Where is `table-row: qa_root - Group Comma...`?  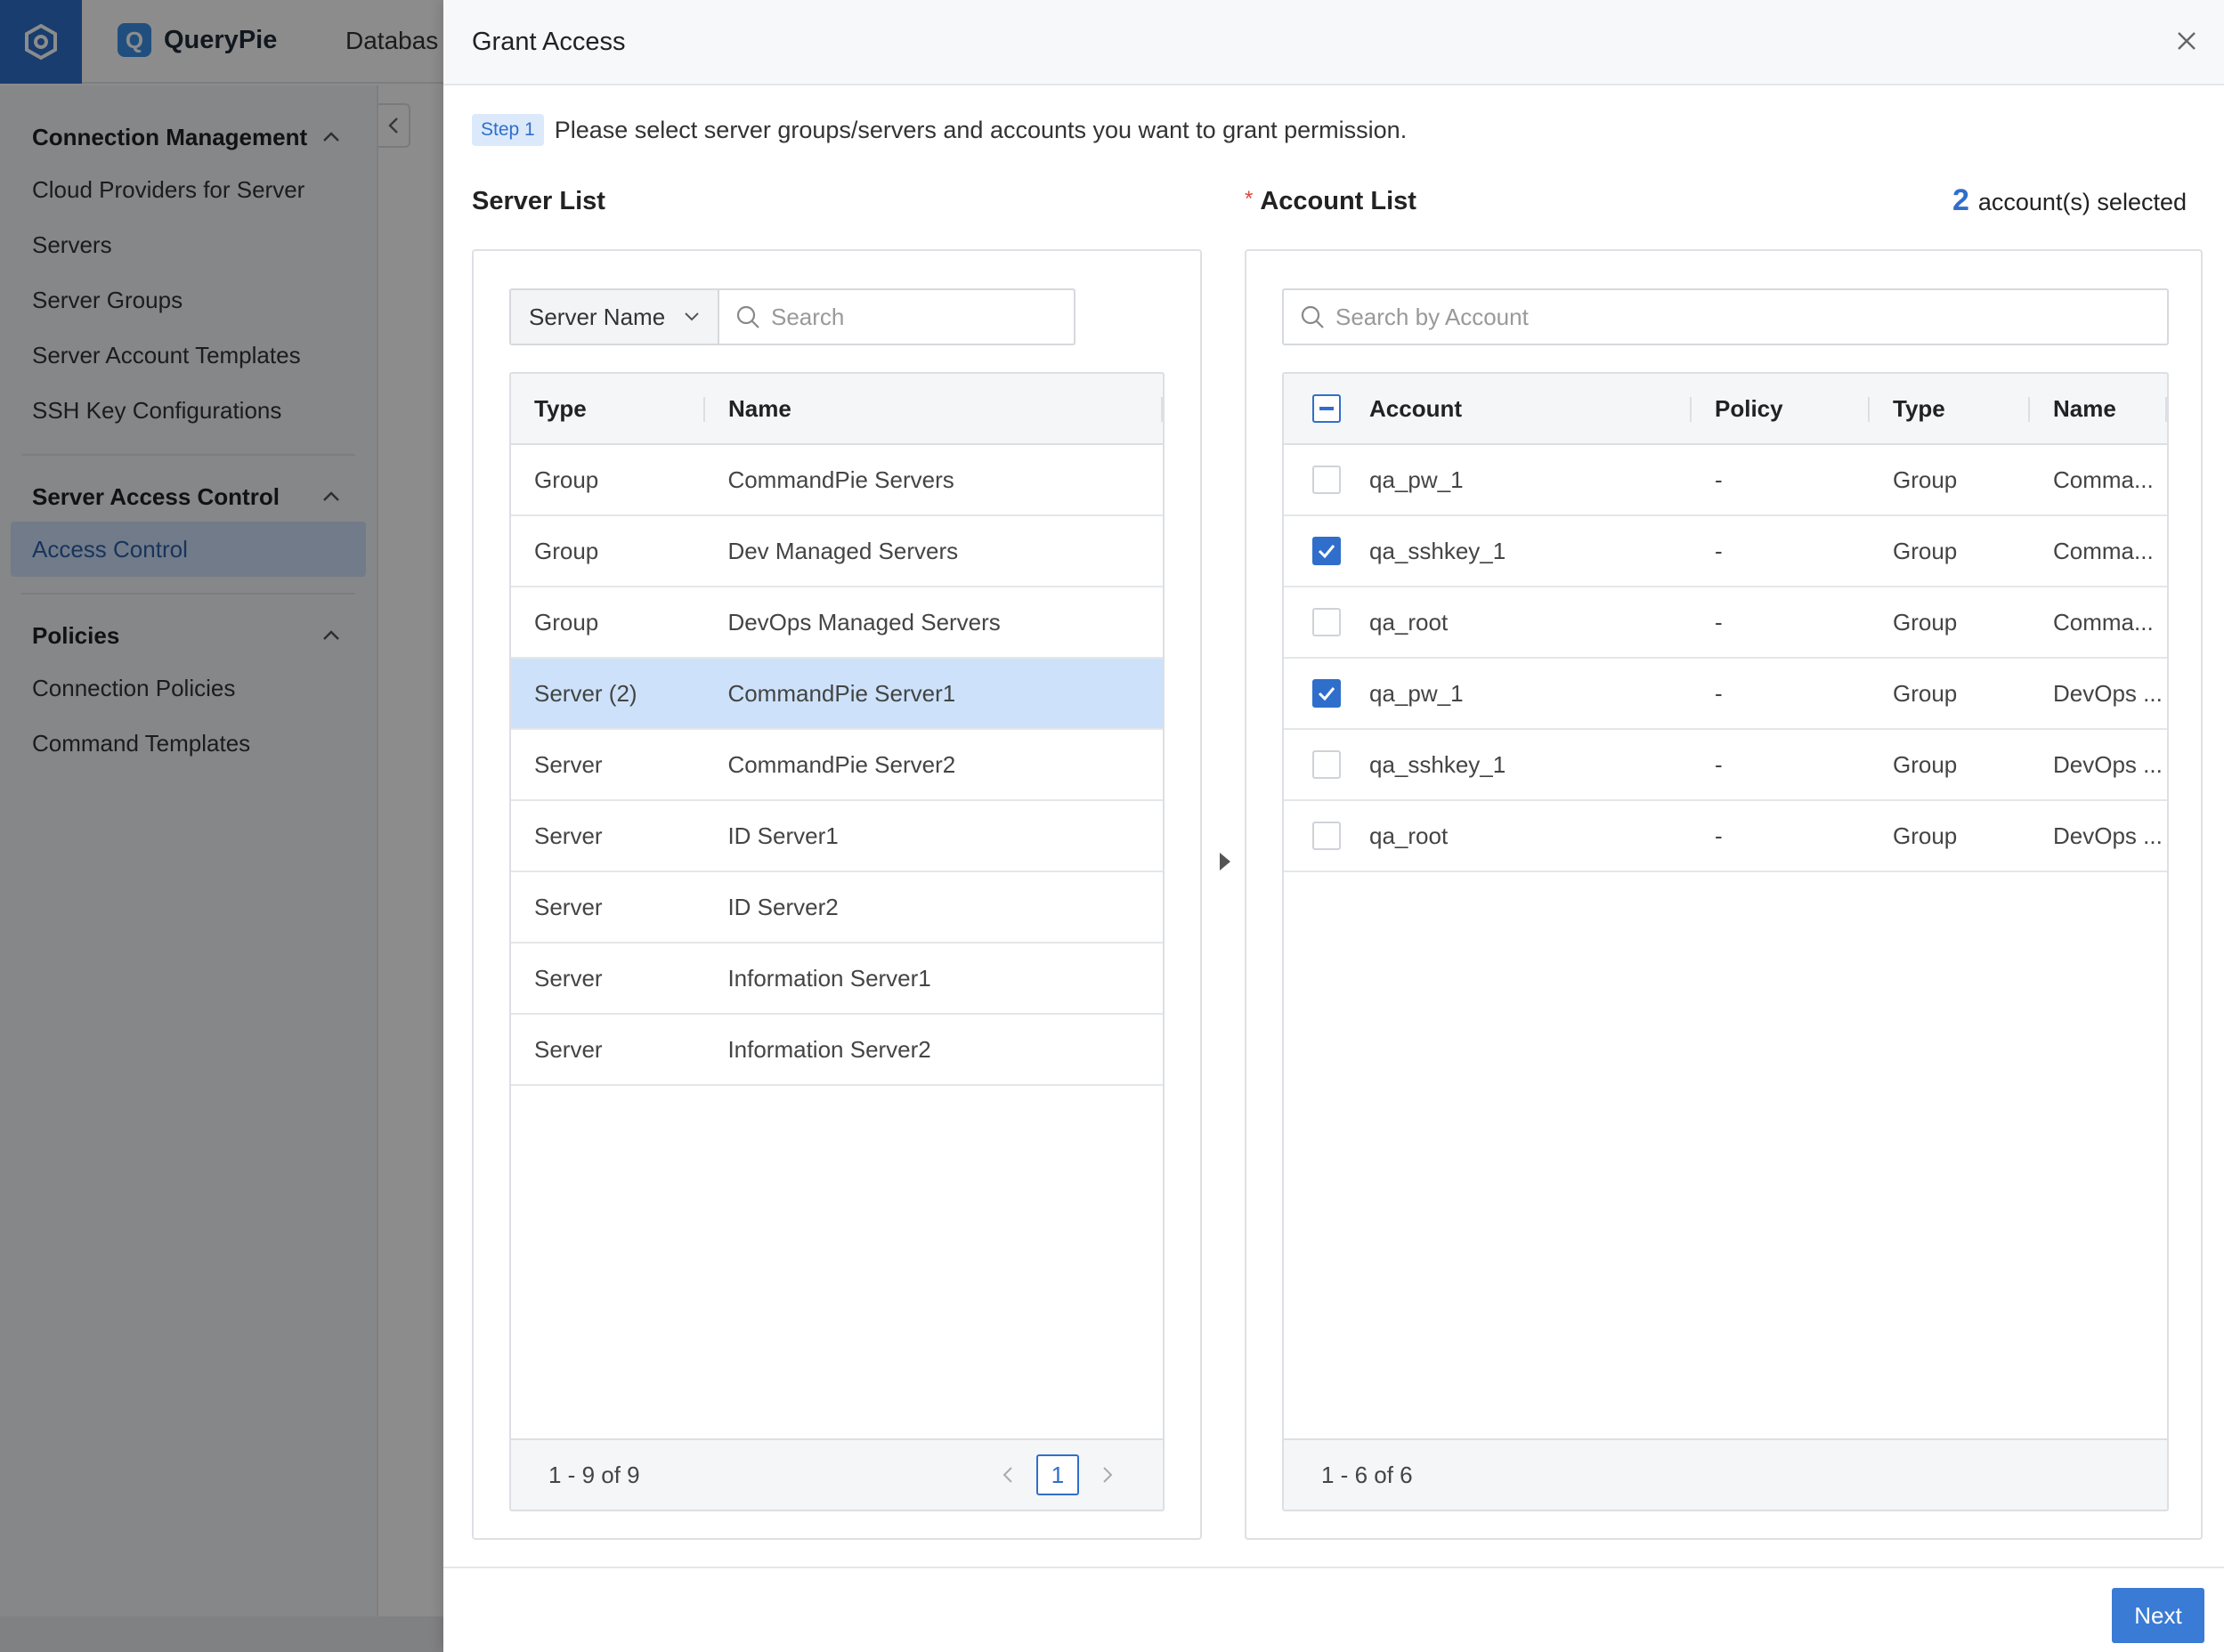 table-row: qa_root - Group Comma... is located at coordinates (1725, 623).